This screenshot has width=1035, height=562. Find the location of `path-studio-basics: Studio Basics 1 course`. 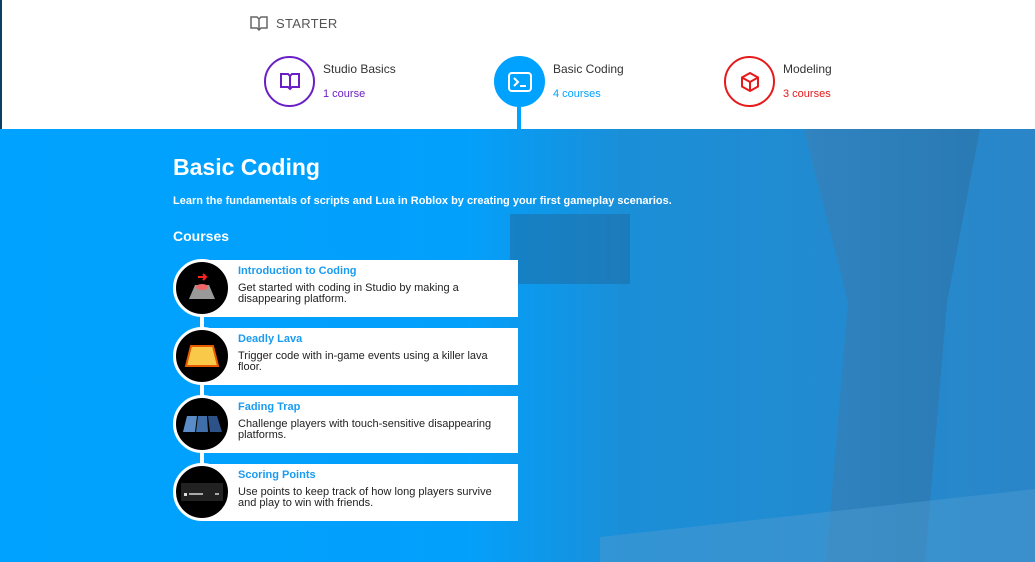

path-studio-basics: Studio Basics 1 course is located at coordinates (330, 81).